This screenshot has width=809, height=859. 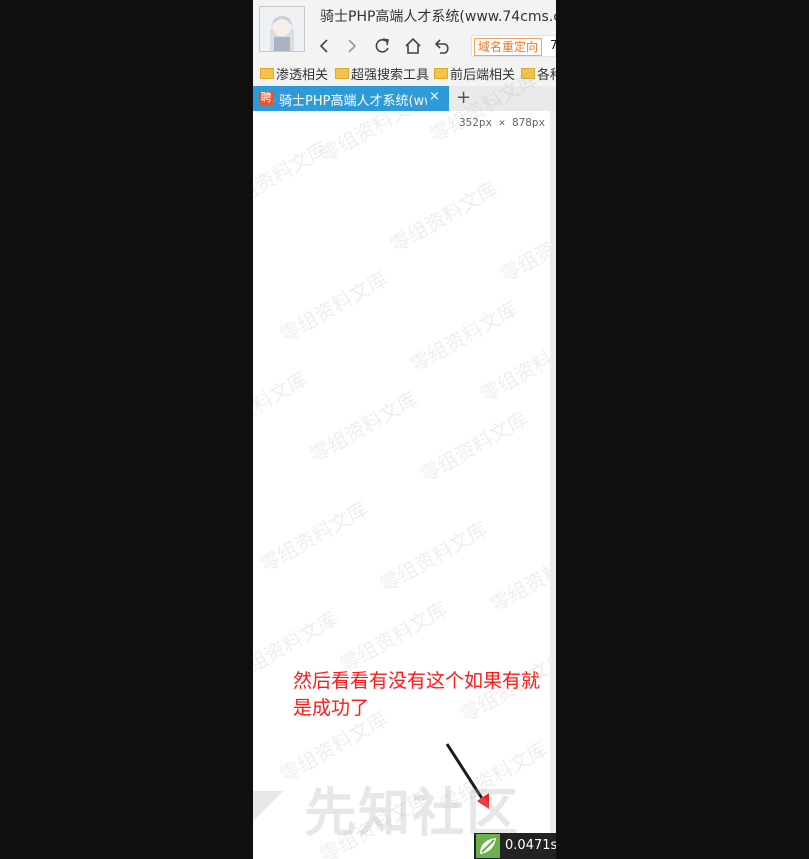 I want to click on bookmark-label: 前后端相关, so click(x=483, y=75).